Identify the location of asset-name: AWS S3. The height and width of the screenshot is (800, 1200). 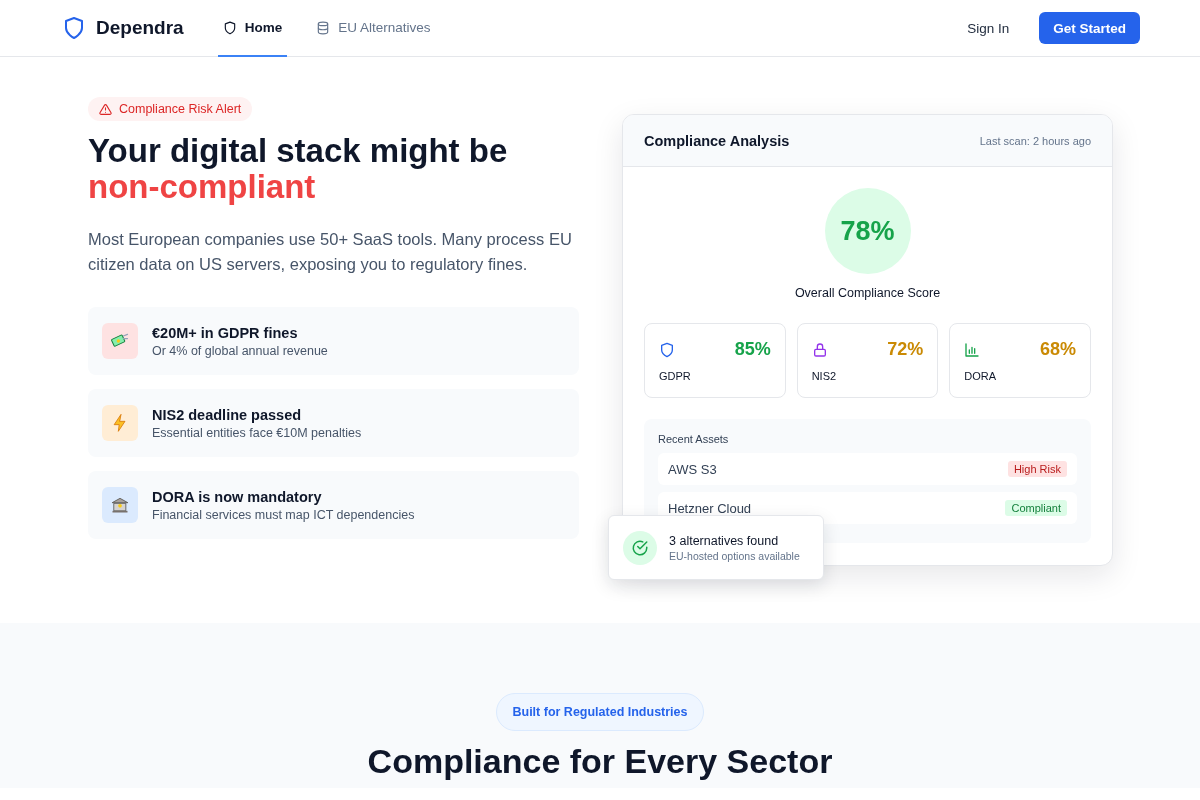
(692, 469).